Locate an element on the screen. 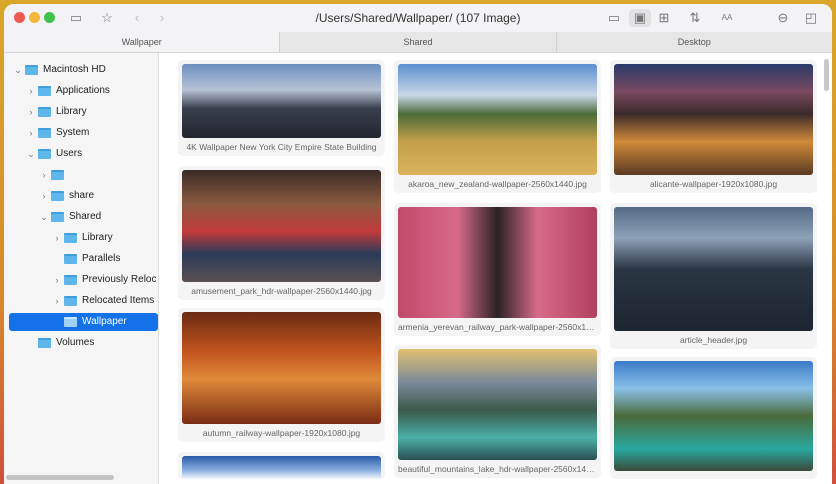 Image resolution: width=836 pixels, height=484 pixels. minus-circle-icon: ⊖ is located at coordinates (783, 18).